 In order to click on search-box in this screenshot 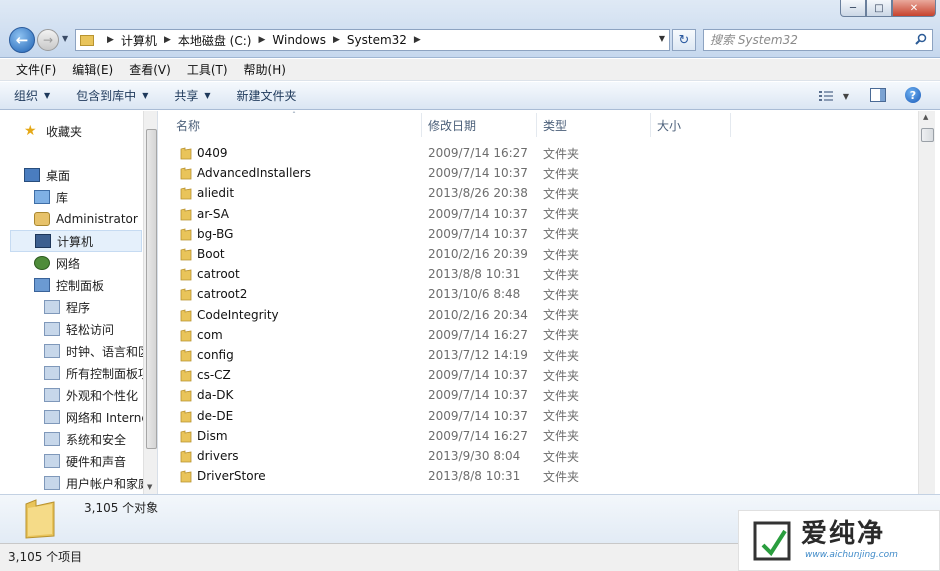, I will do `click(818, 40)`.